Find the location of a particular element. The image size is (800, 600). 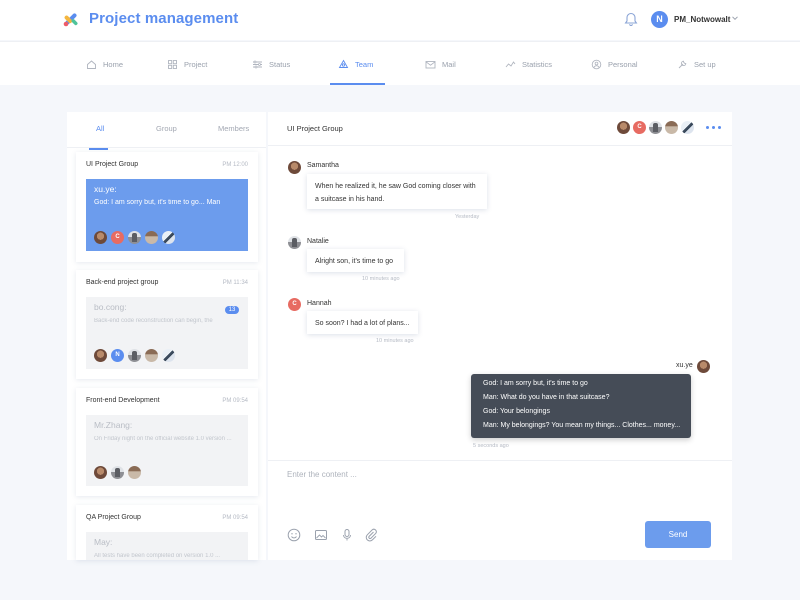

message-sender: Natalie is located at coordinates (318, 241).